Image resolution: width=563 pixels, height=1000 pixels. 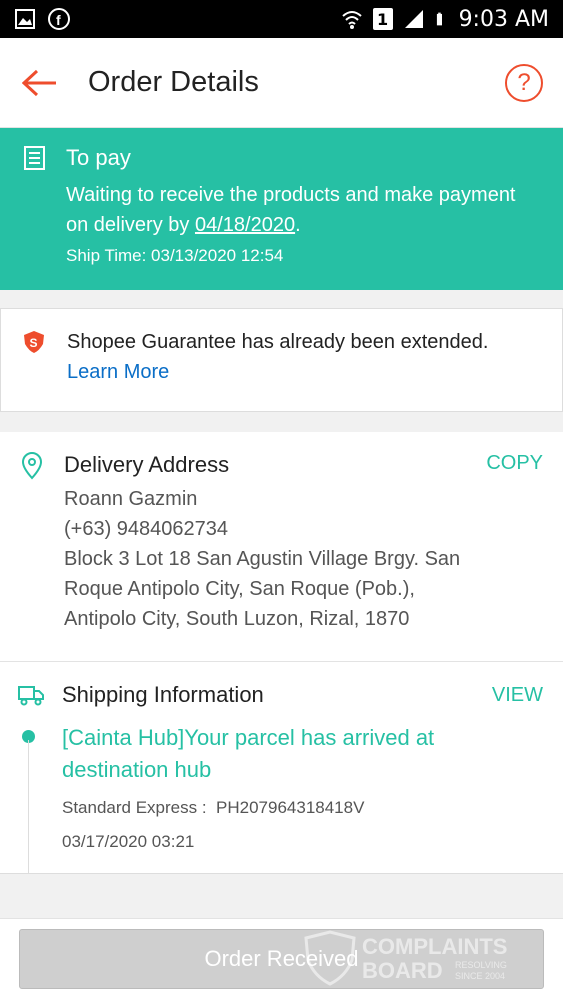 I want to click on copy-address-button: COPY, so click(x=514, y=463).